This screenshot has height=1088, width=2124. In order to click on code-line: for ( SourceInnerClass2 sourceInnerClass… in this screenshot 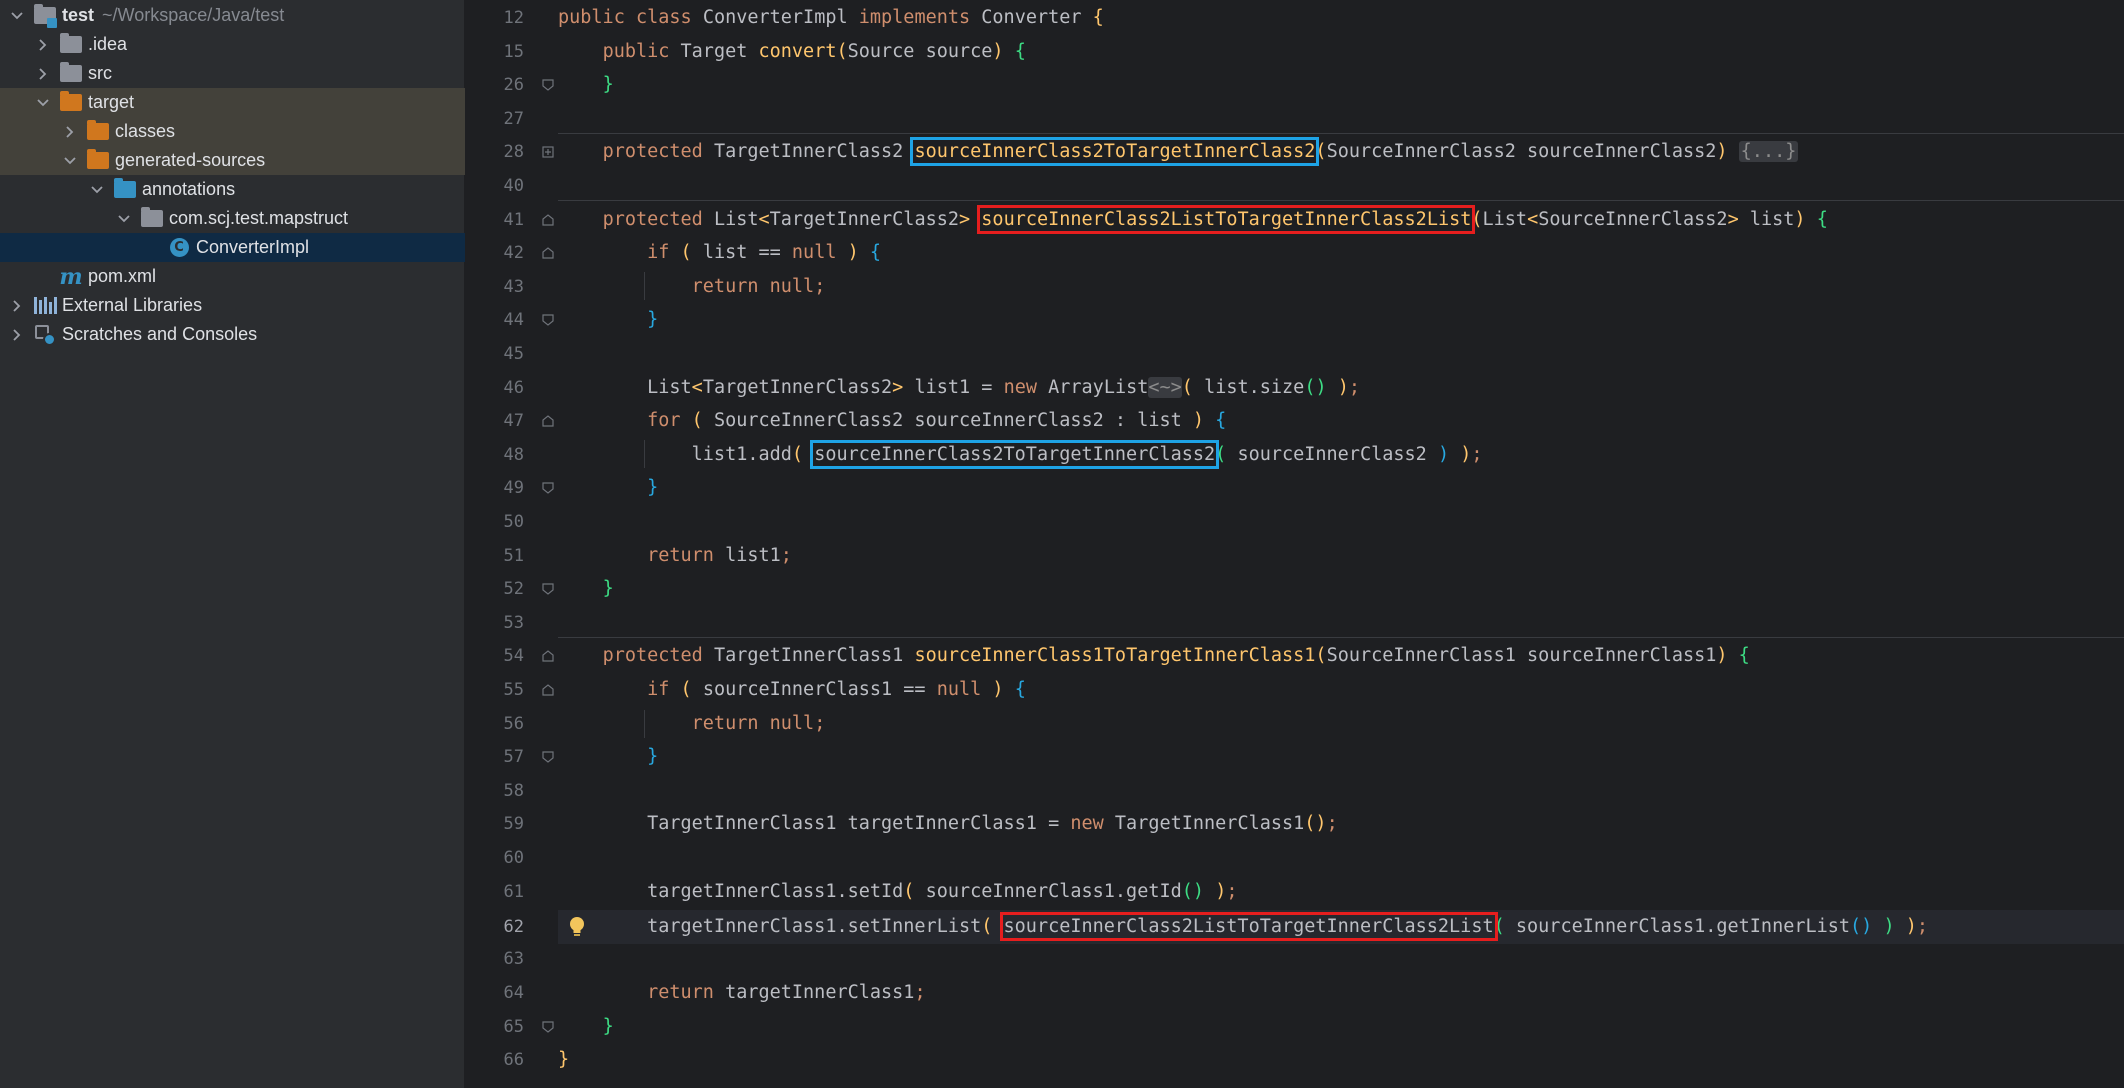, I will do `click(1341, 421)`.